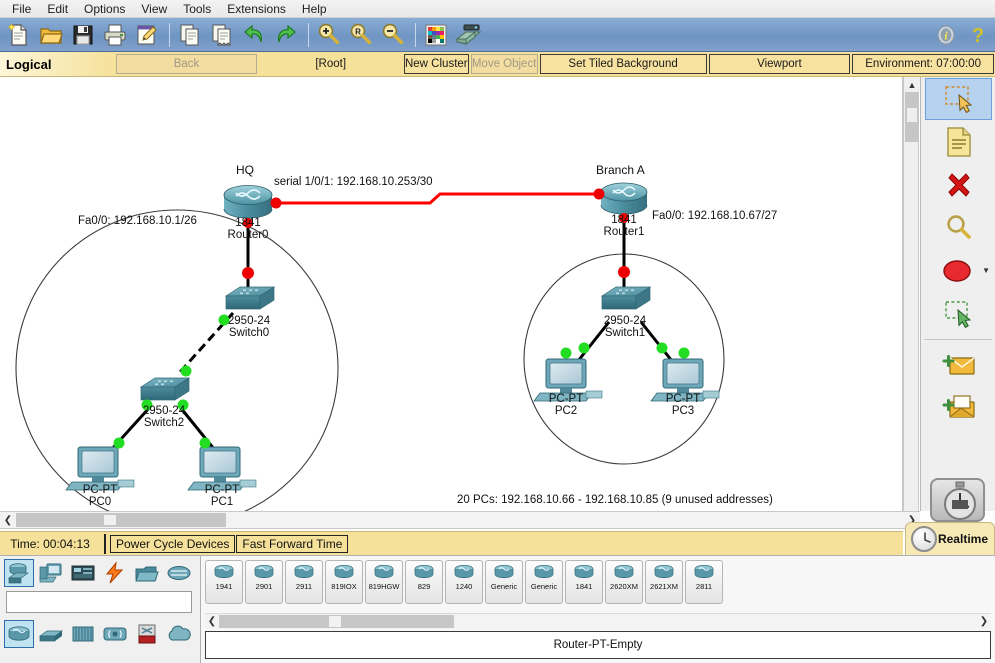  Describe the element at coordinates (436, 35) in the screenshot. I see `palette-icon` at that location.